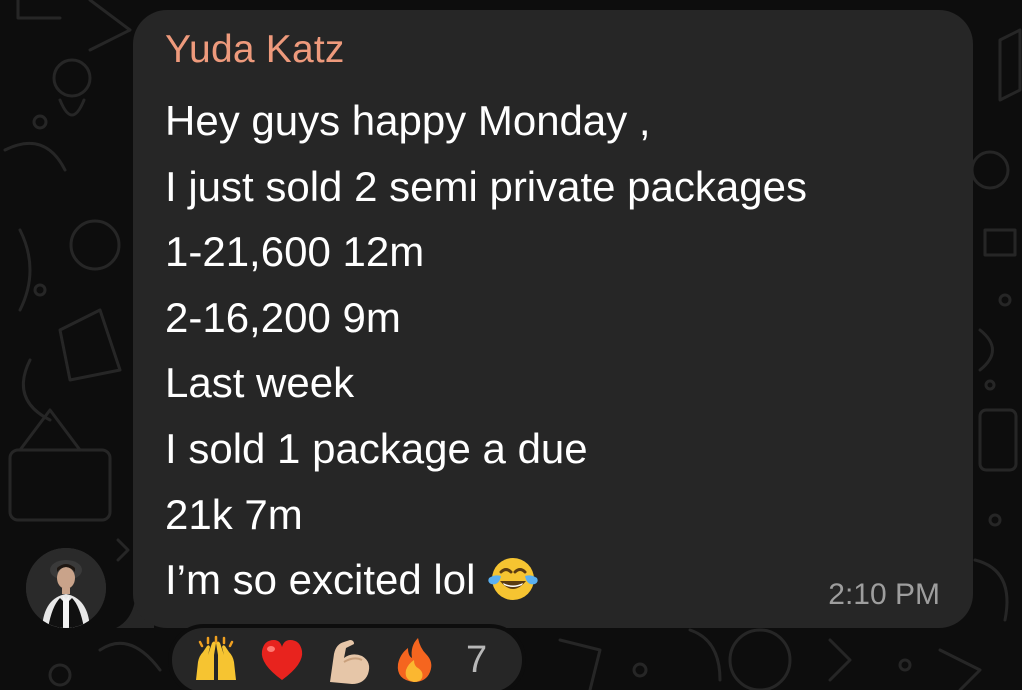 This screenshot has width=1022, height=690. I want to click on raising-hands-icon, so click(216, 657).